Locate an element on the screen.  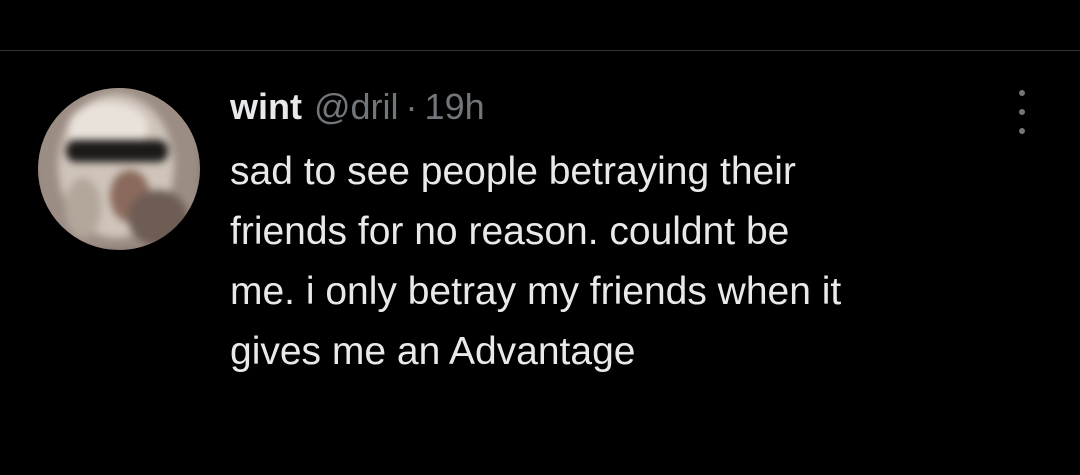
display-name: wint is located at coordinates (266, 107).